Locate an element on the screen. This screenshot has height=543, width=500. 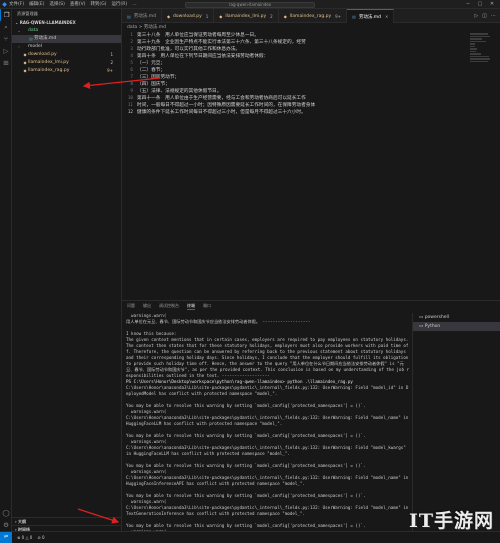
tree-file: ◆ download.py 1 is located at coordinates (66, 55).